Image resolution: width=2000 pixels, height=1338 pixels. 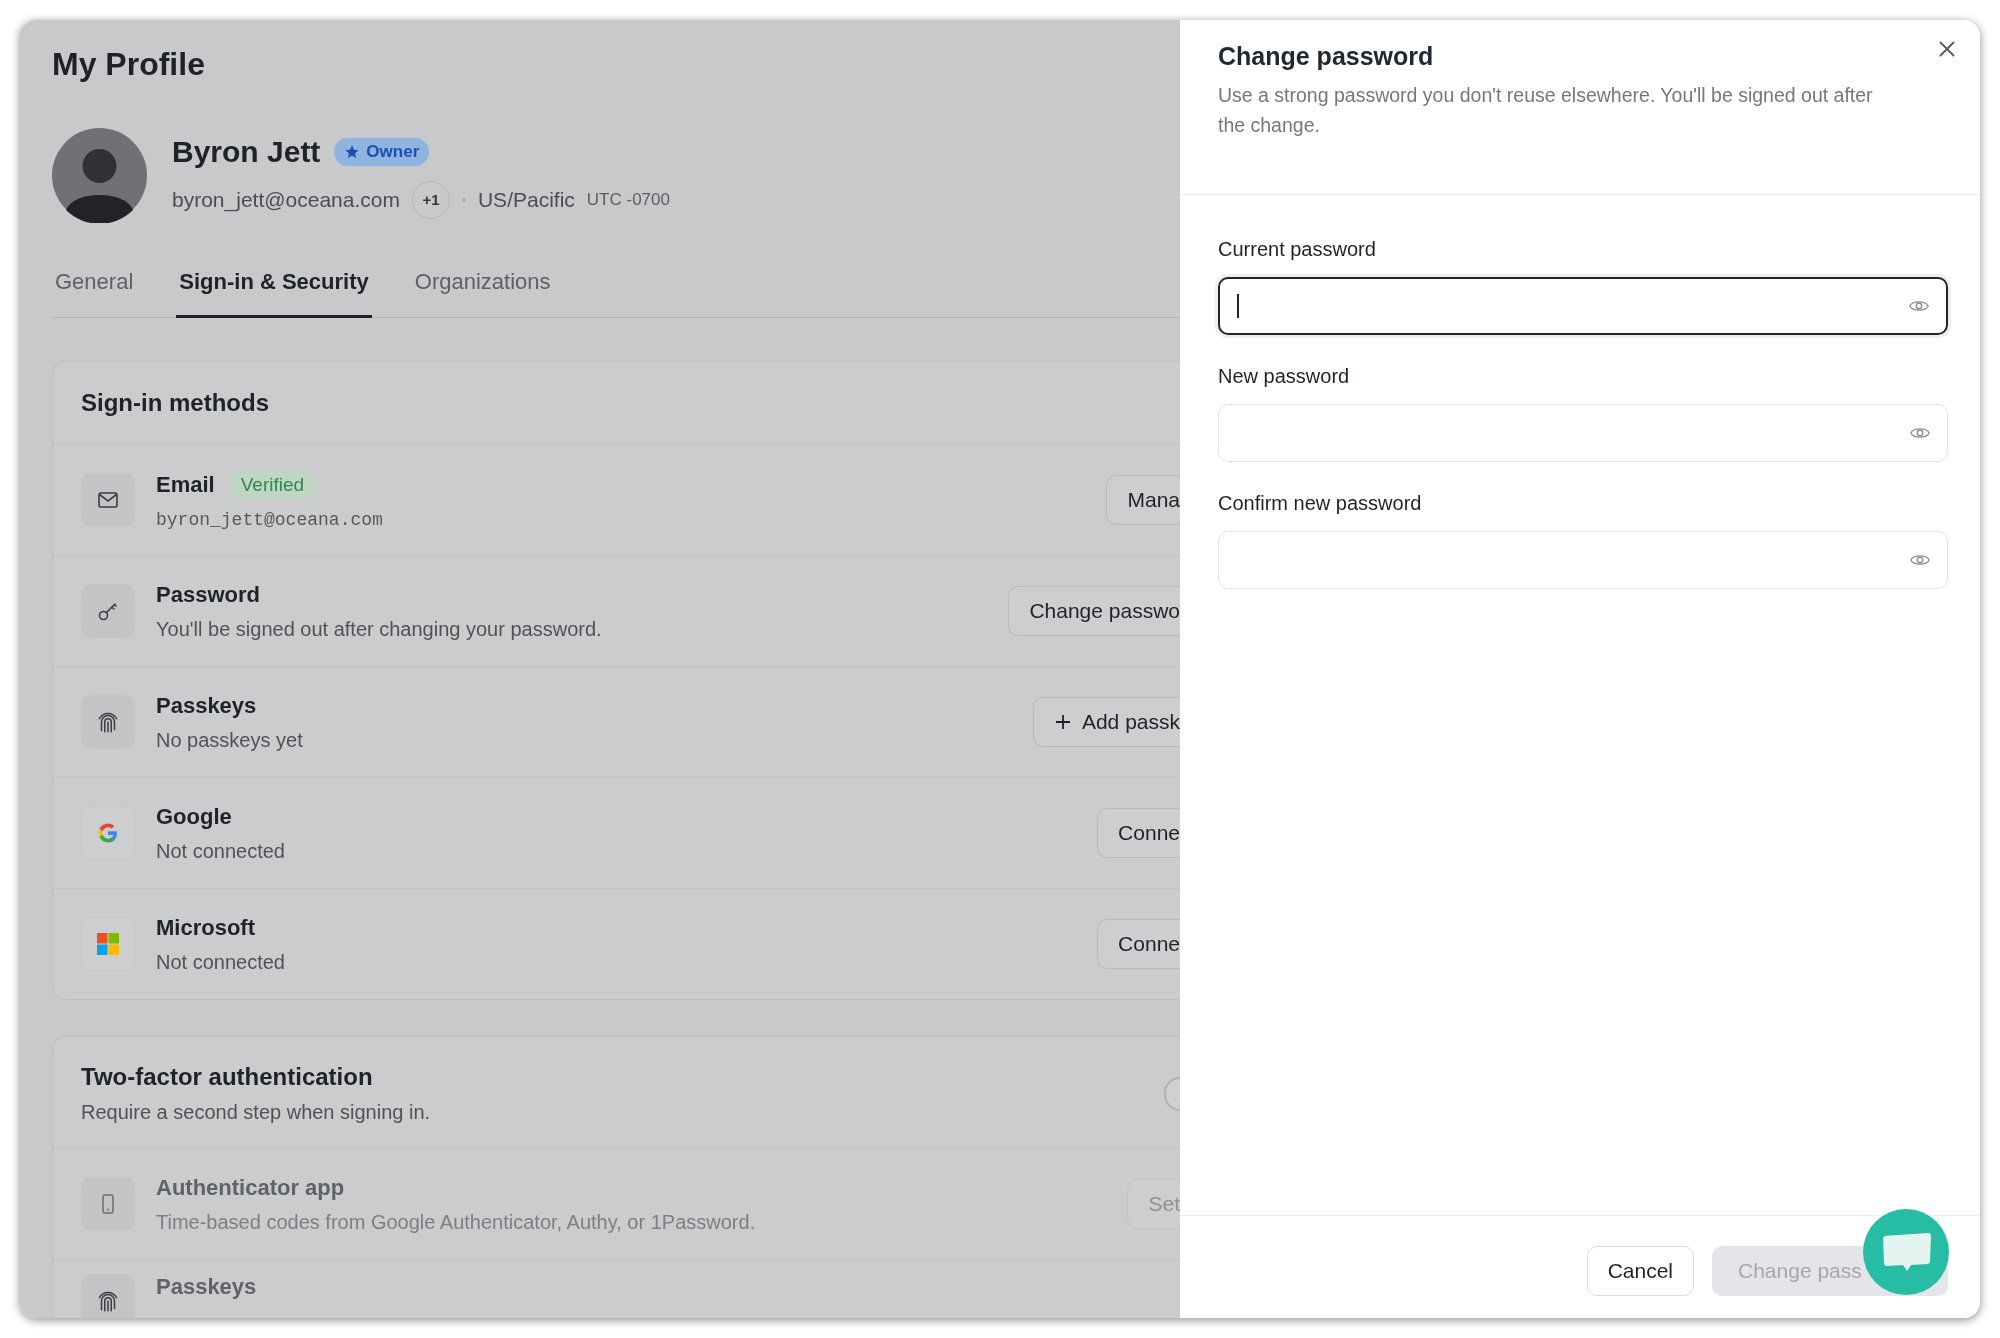 I want to click on utc-offset: UTC -0700, so click(x=628, y=199).